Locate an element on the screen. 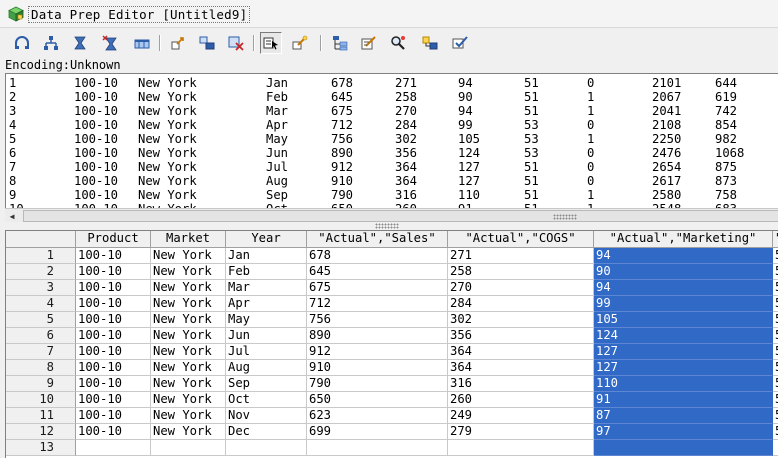 This screenshot has width=778, height=458. grid-cell: 712 is located at coordinates (377, 304).